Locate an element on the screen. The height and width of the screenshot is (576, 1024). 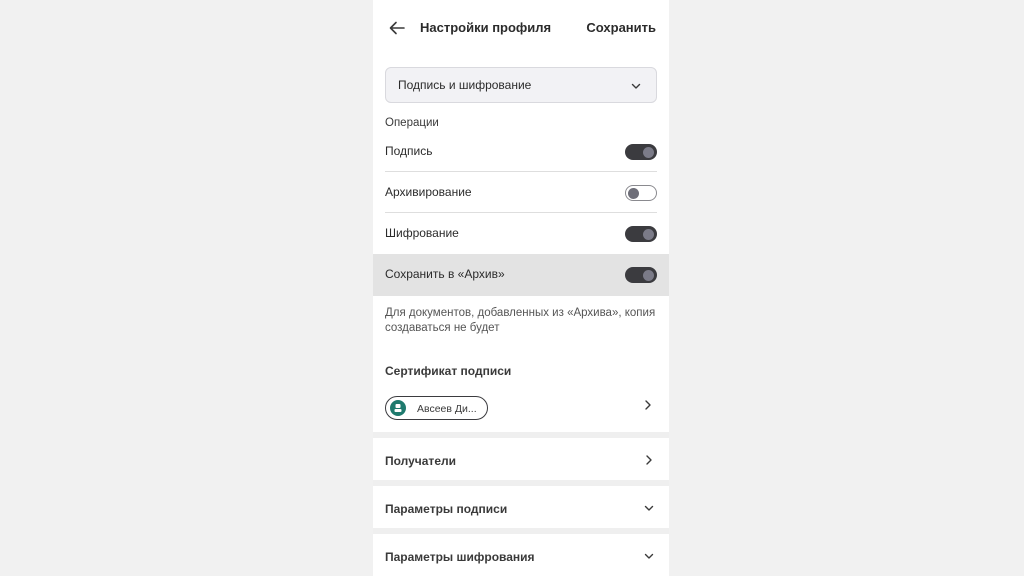
certificate-title: Сертификат подписи is located at coordinates (448, 371).